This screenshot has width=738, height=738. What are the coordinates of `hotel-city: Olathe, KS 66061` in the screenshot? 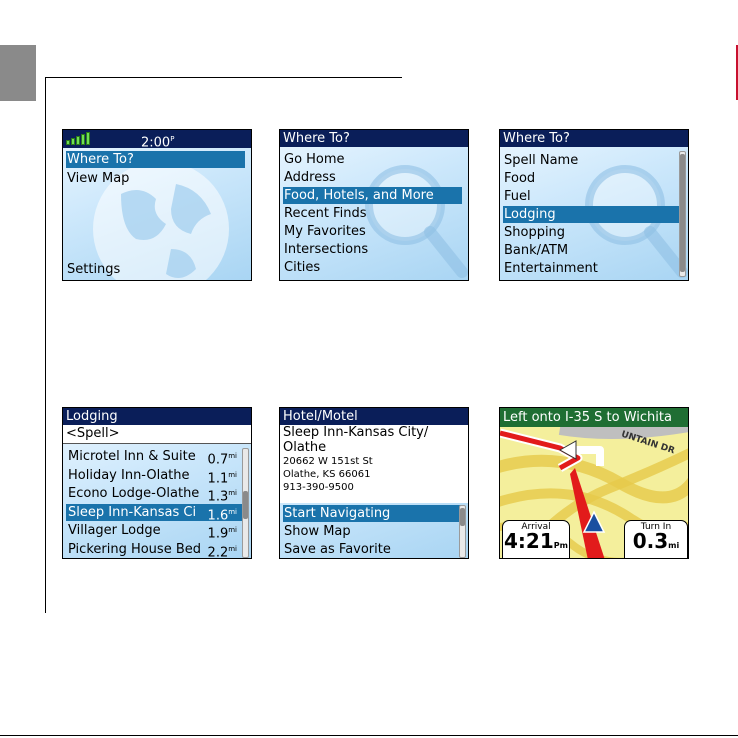 It's located at (327, 474).